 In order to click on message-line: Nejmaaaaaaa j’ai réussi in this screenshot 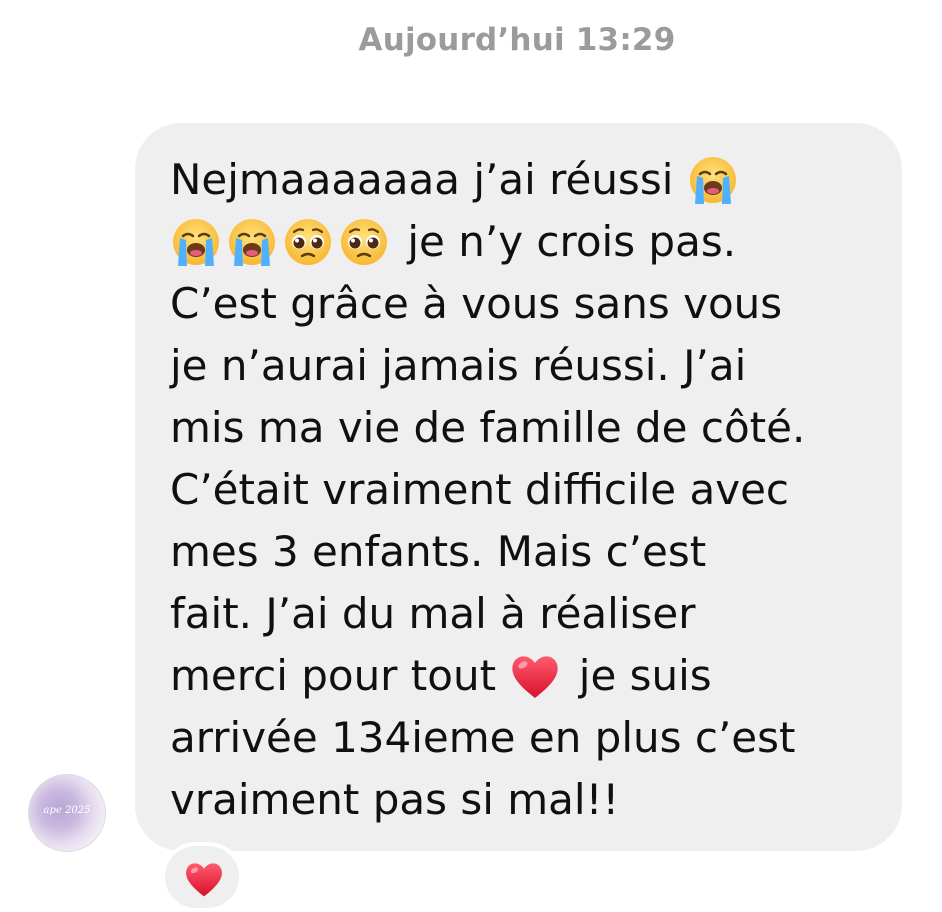, I will do `click(526, 180)`.